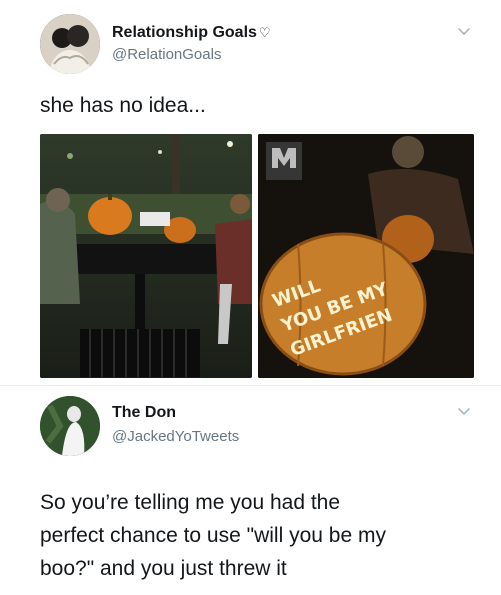  I want to click on tweet-text-line-3: boo?" and you just threw it, so click(163, 568).